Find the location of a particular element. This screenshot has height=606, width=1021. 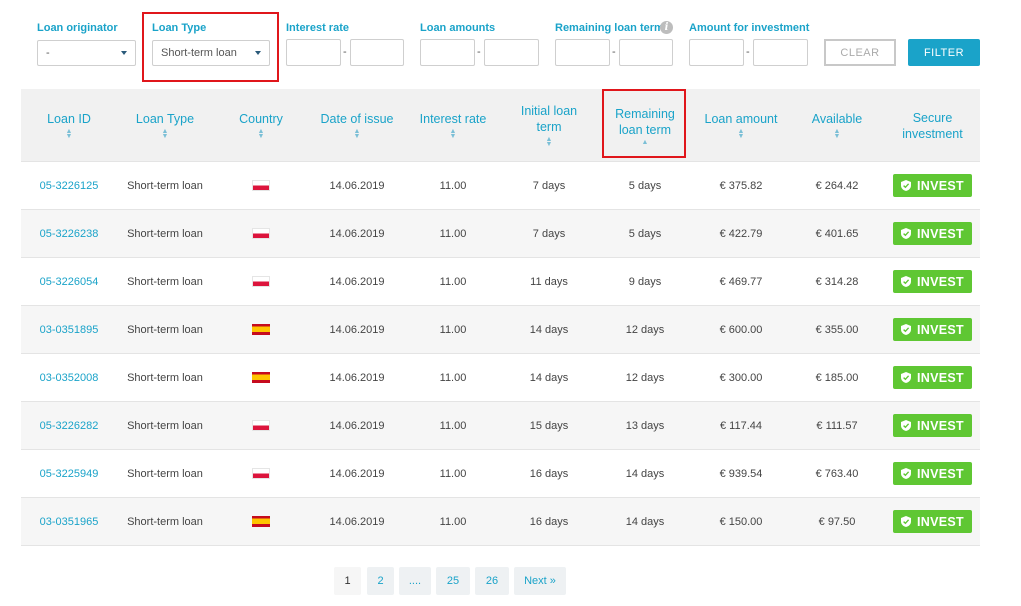

loan-originator-select: - is located at coordinates (86, 53).